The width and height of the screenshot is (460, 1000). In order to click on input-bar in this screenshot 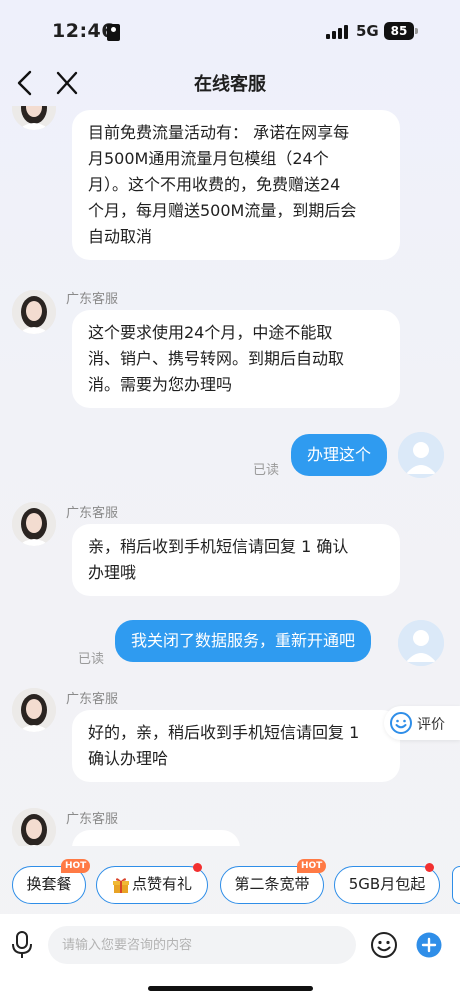, I will do `click(230, 957)`.